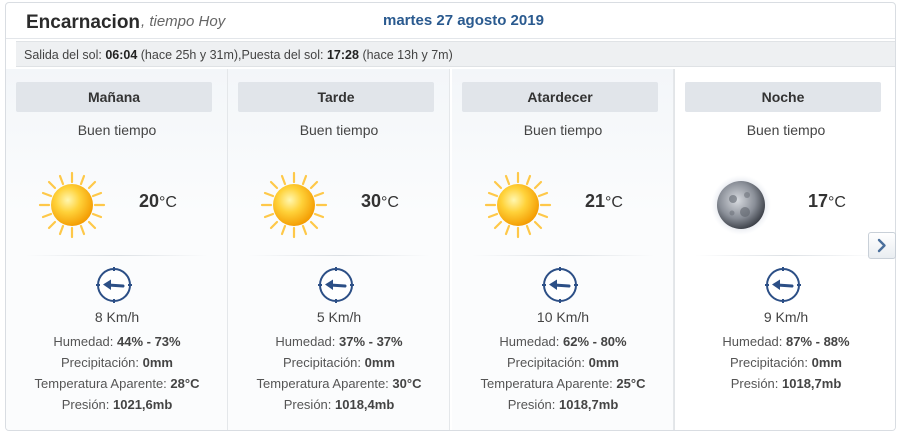 Image resolution: width=900 pixels, height=433 pixels. Describe the element at coordinates (371, 201) in the screenshot. I see `temperature-value: 30` at that location.